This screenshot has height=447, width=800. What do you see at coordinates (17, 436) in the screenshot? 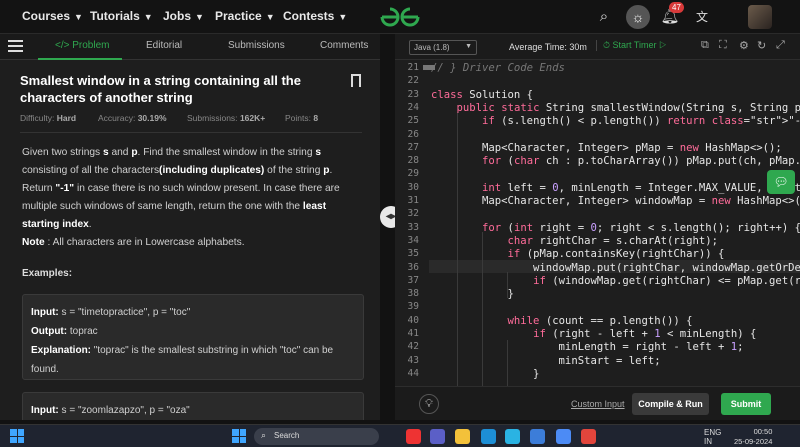
I see `windows-start-icon` at bounding box center [17, 436].